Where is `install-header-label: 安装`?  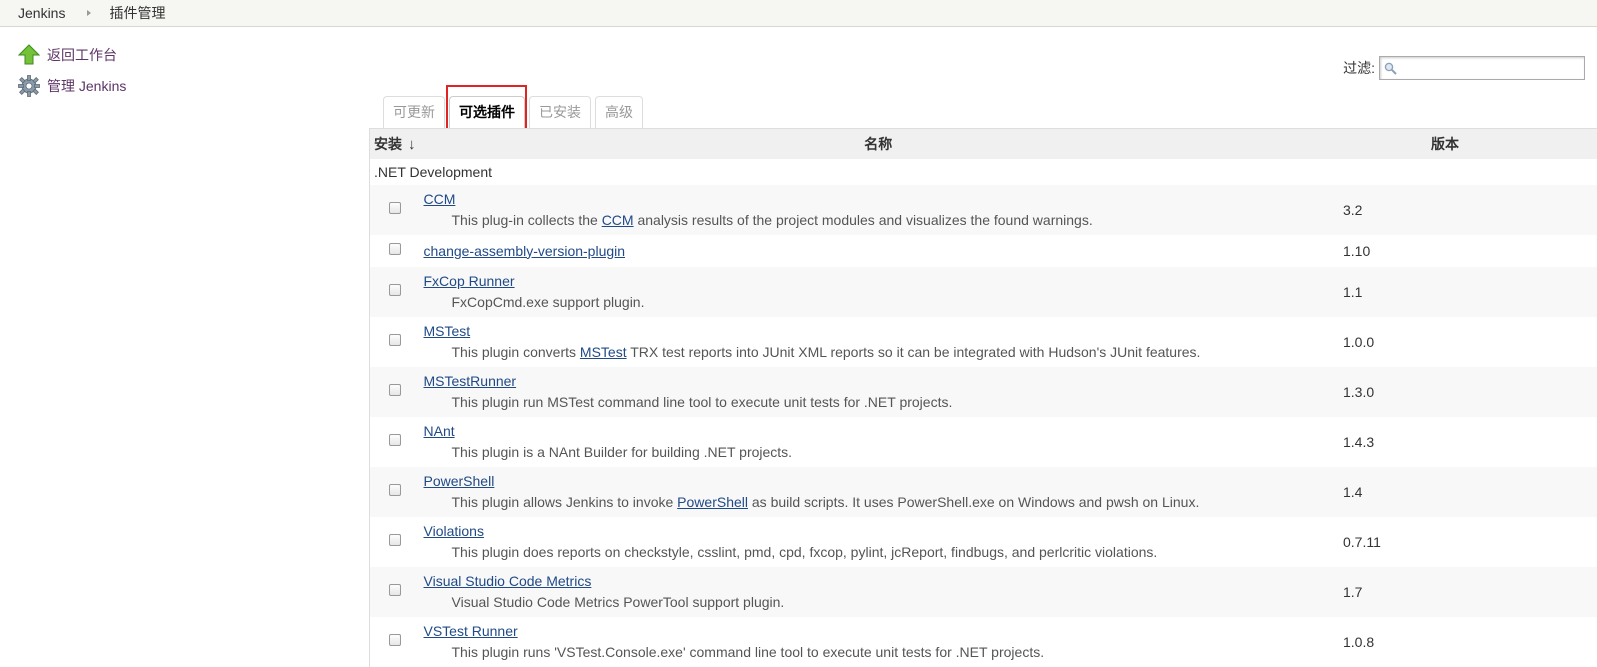
install-header-label: 安装 is located at coordinates (388, 144).